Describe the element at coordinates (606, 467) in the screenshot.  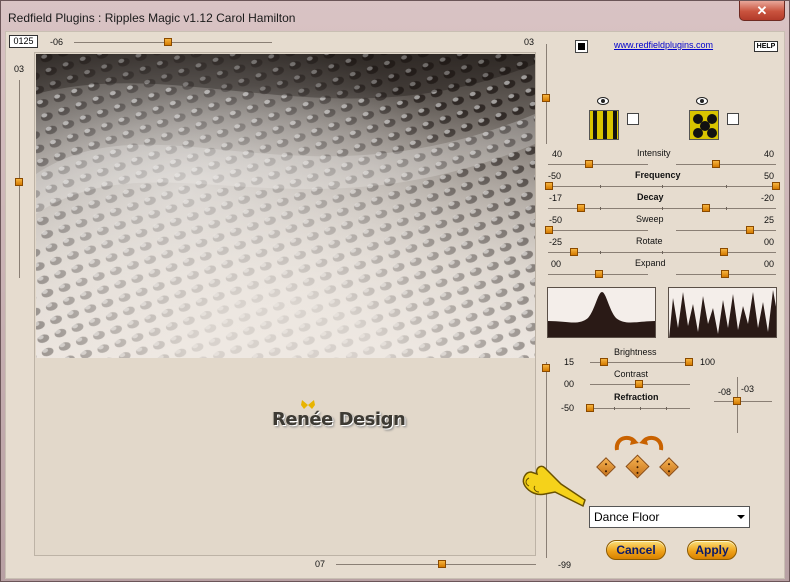
I see `randomize-dice-left-icon` at that location.